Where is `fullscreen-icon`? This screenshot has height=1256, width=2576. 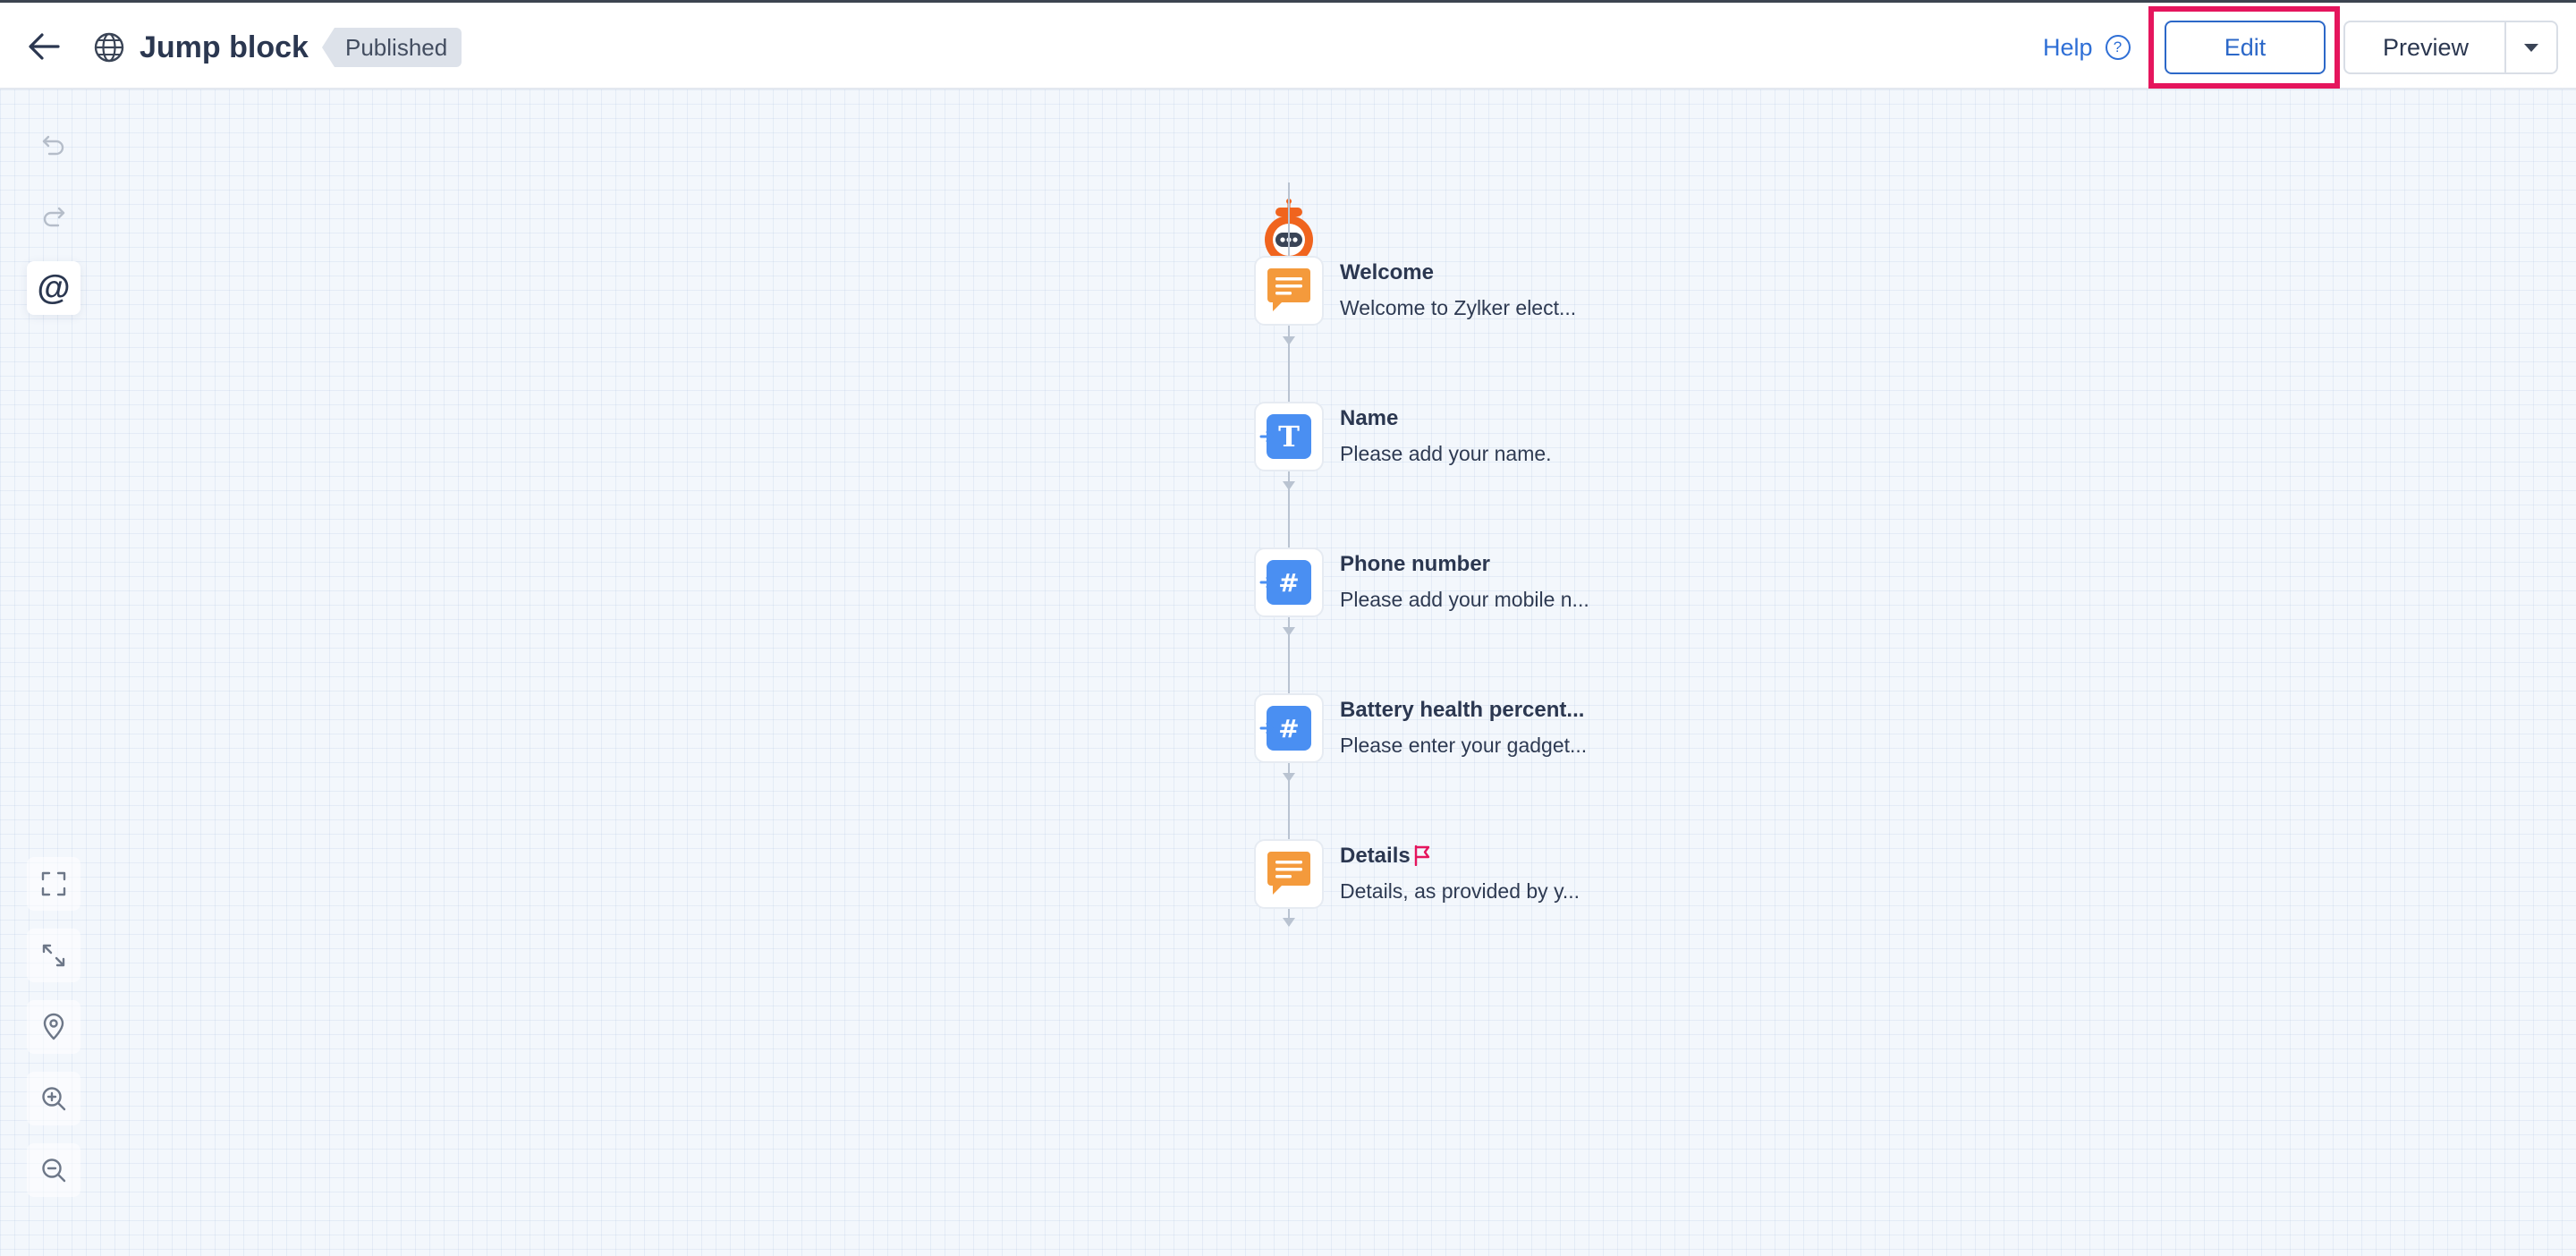 fullscreen-icon is located at coordinates (53, 883).